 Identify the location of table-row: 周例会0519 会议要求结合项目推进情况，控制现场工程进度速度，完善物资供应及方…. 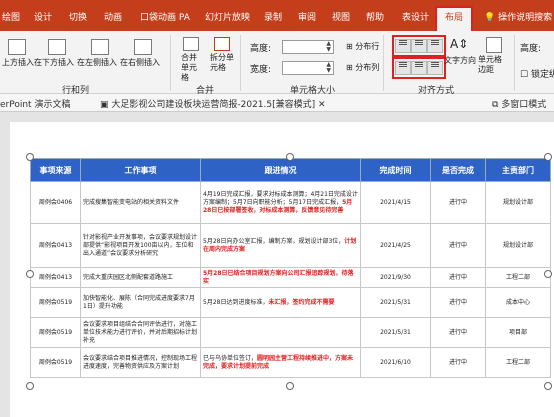
(290, 362).